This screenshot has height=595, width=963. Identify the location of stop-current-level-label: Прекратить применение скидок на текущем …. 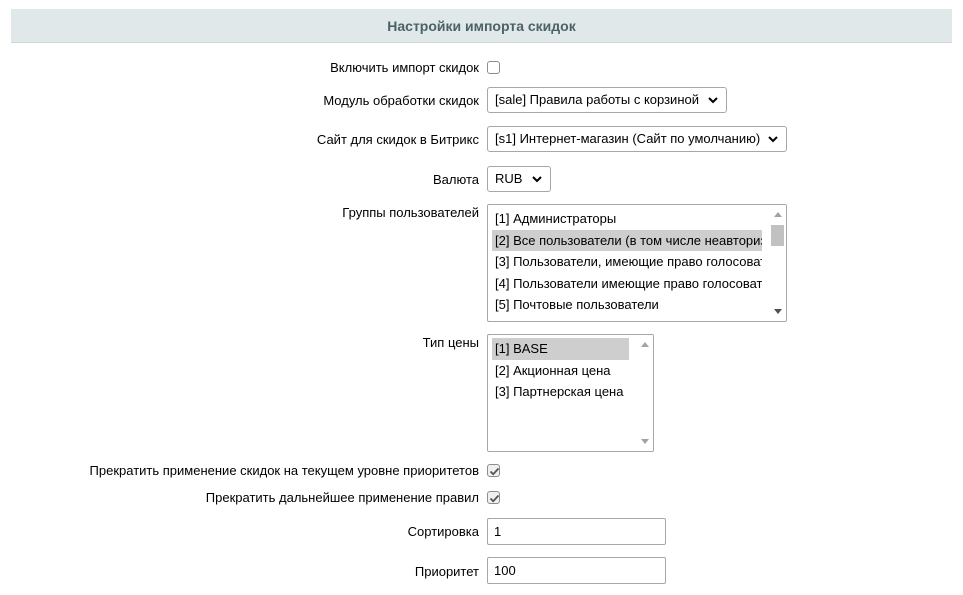
(284, 470).